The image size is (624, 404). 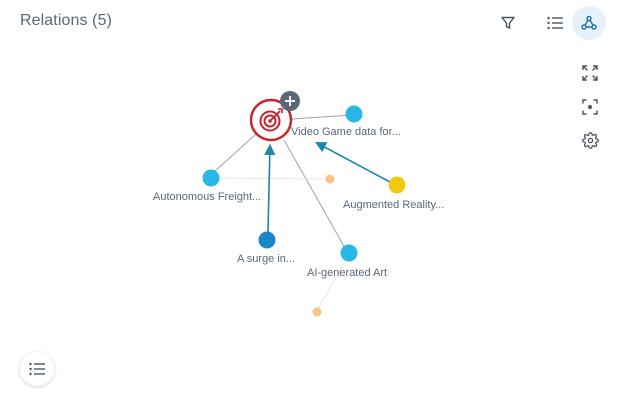 I want to click on node-autonomous, so click(x=211, y=178).